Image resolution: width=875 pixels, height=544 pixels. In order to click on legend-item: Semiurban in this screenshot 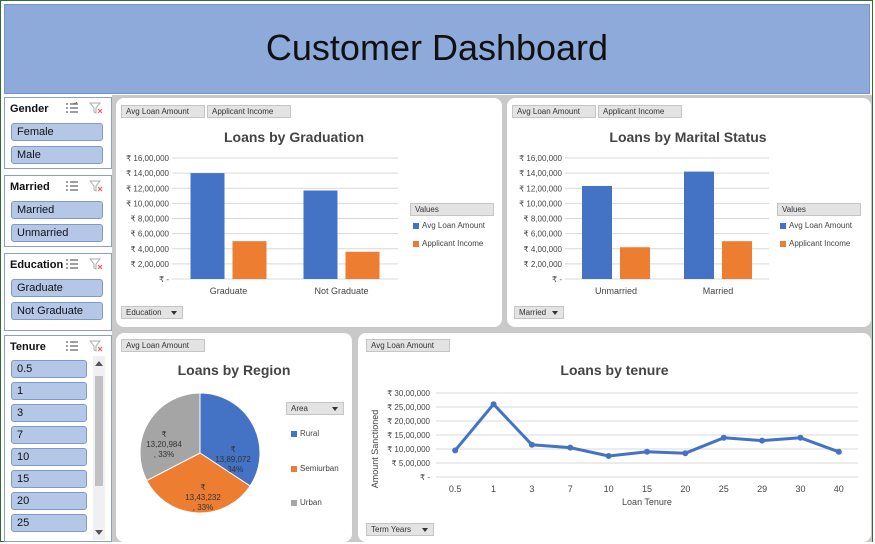, I will do `click(315, 468)`.